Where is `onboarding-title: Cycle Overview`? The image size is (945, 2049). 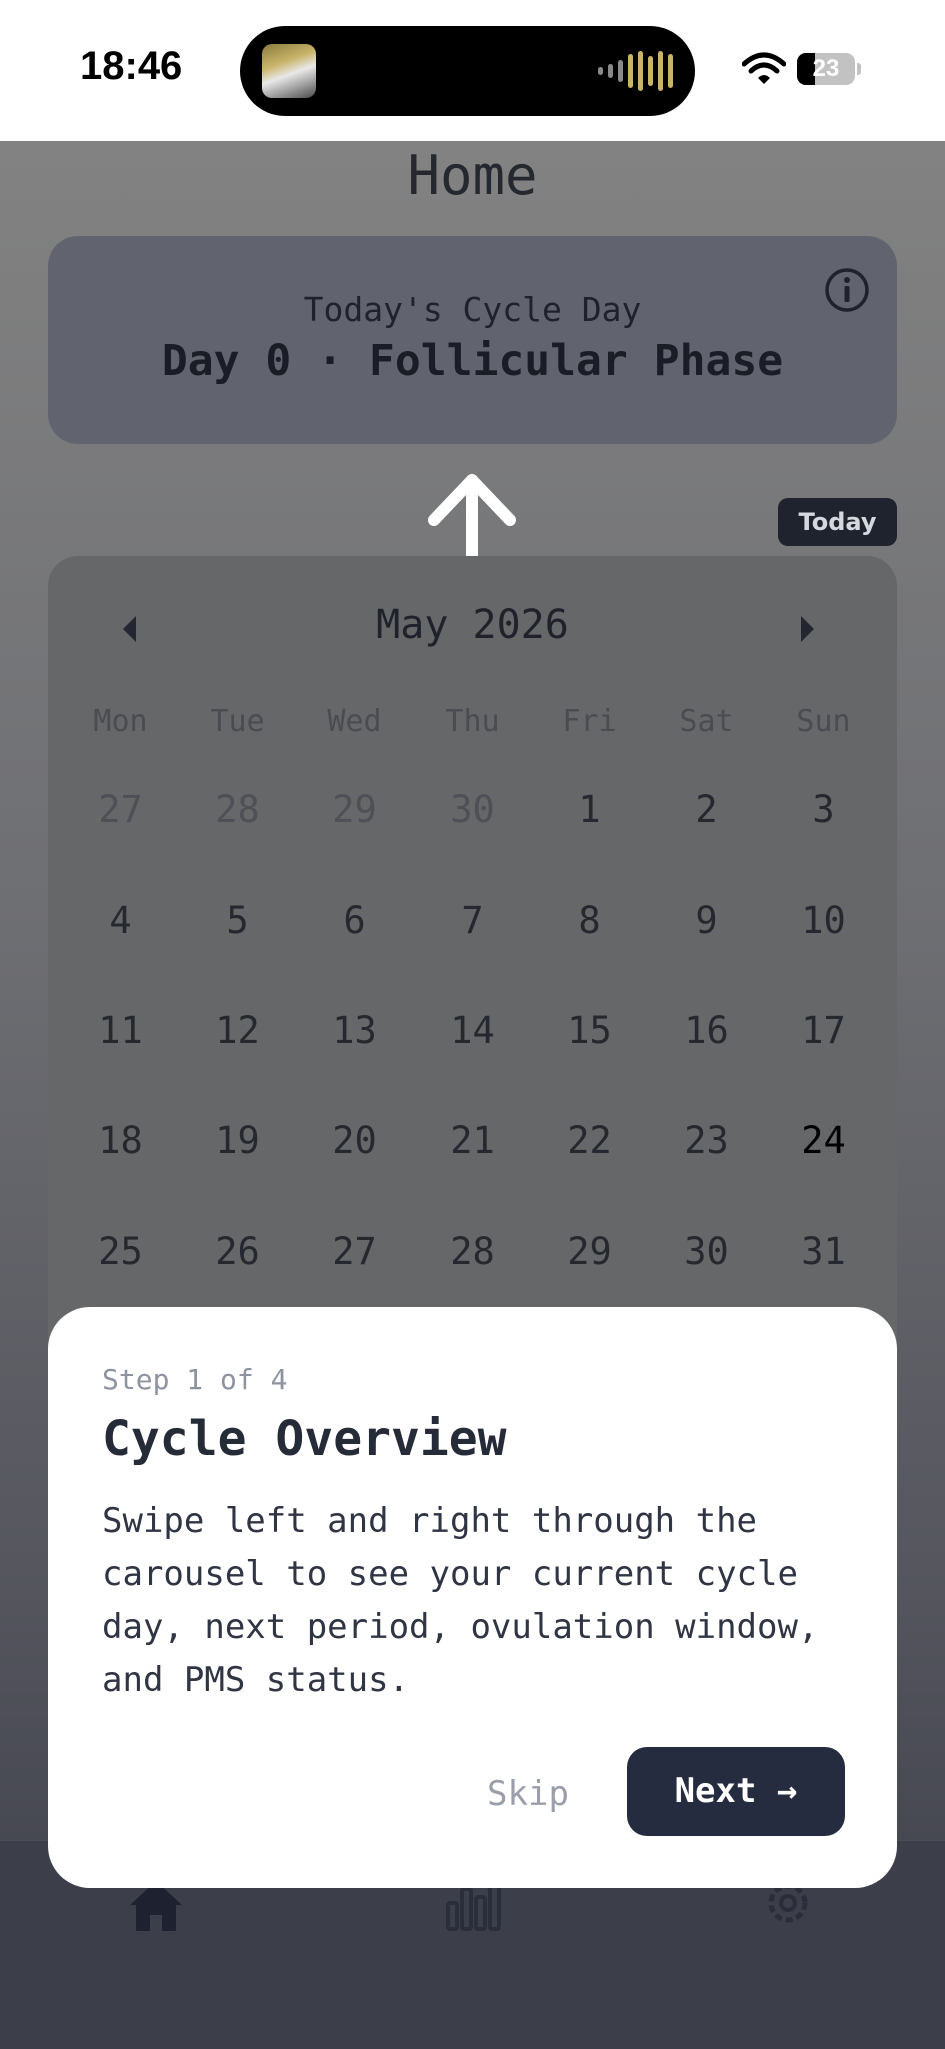 onboarding-title: Cycle Overview is located at coordinates (304, 1439).